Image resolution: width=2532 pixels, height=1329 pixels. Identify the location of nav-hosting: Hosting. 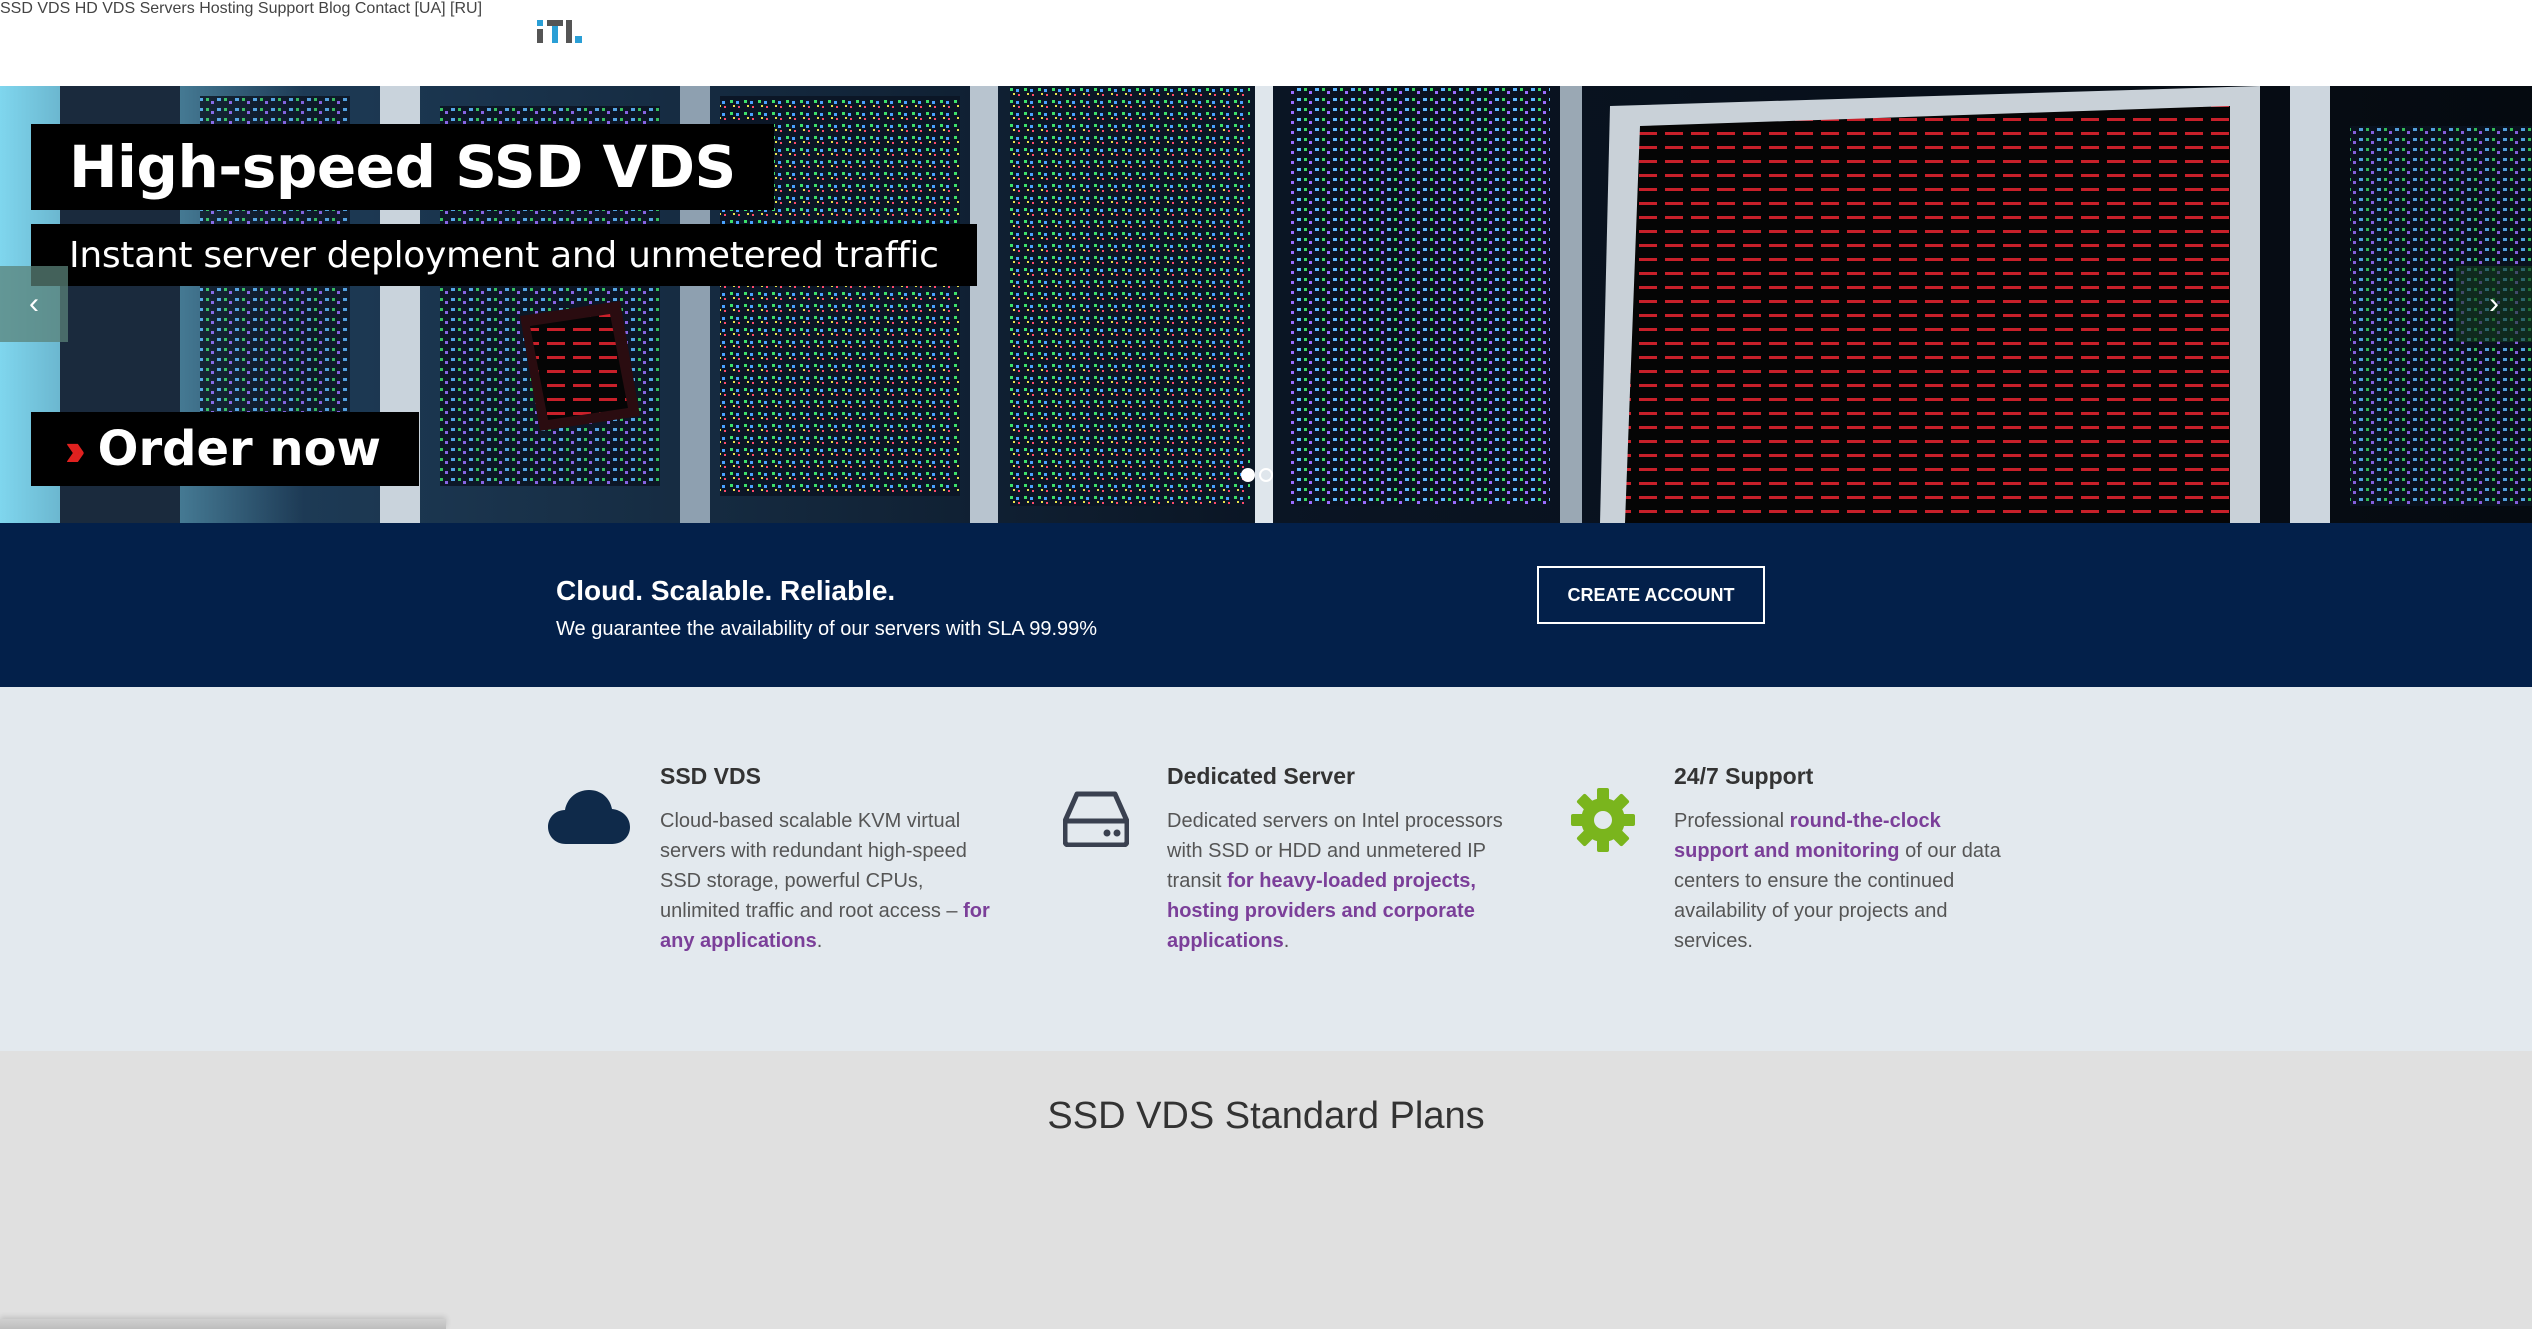
(226, 8).